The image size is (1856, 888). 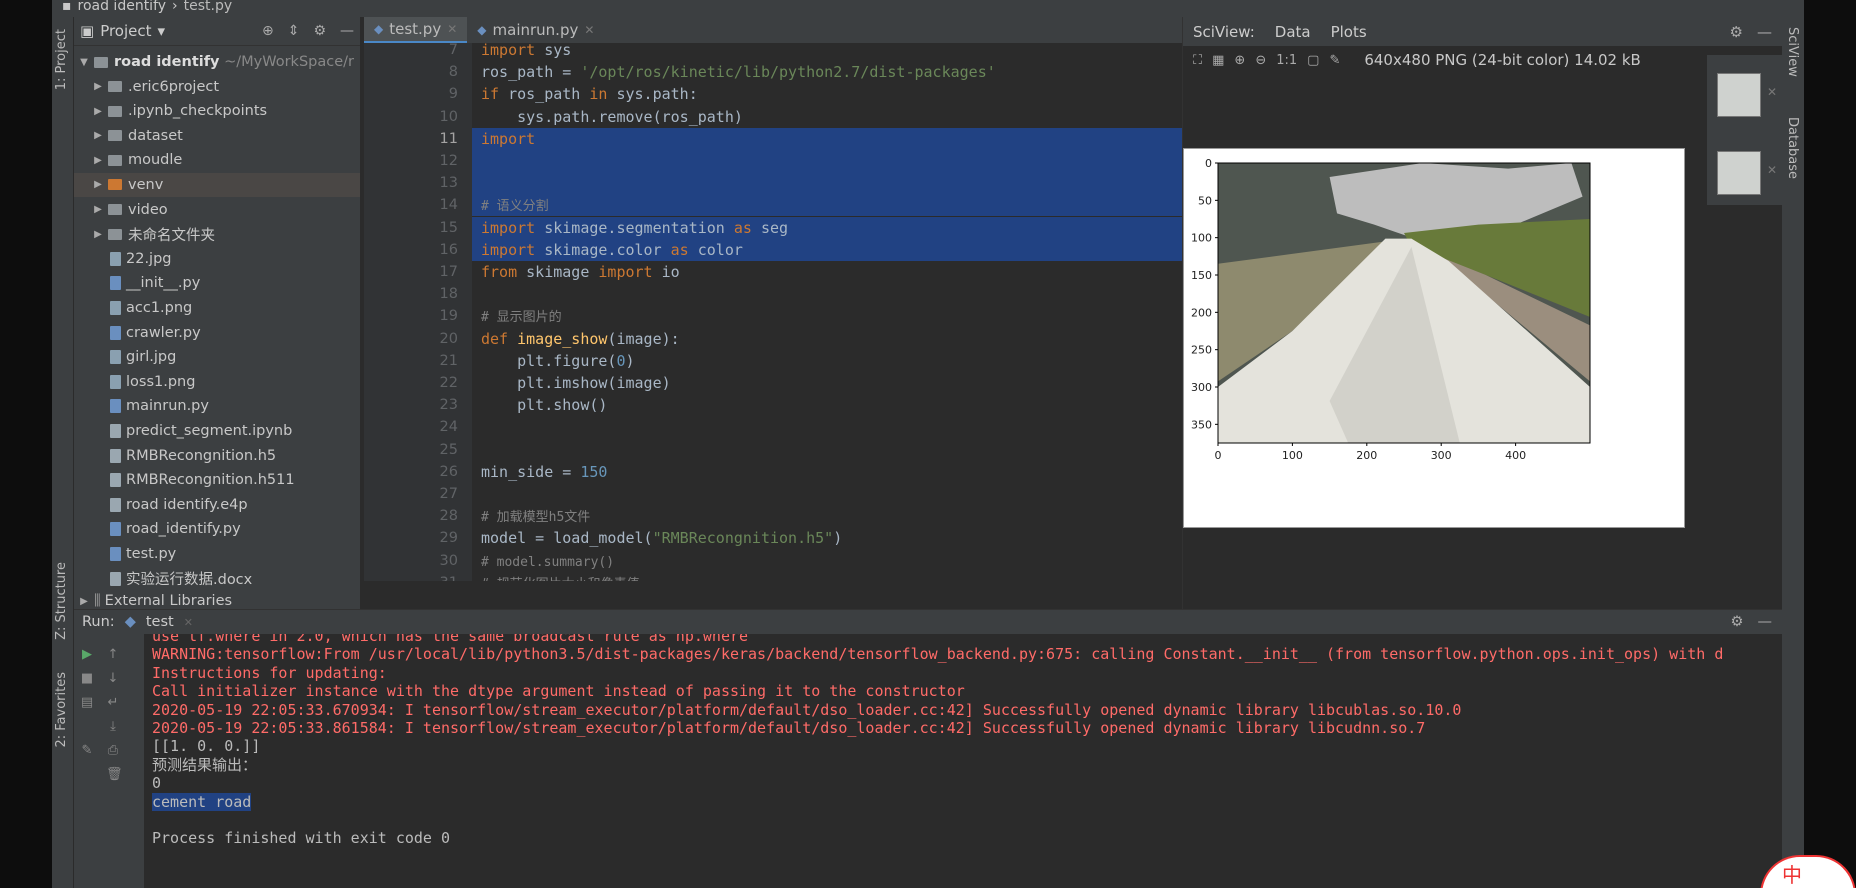 I want to click on tree-item: ▶ video, so click(x=217, y=210).